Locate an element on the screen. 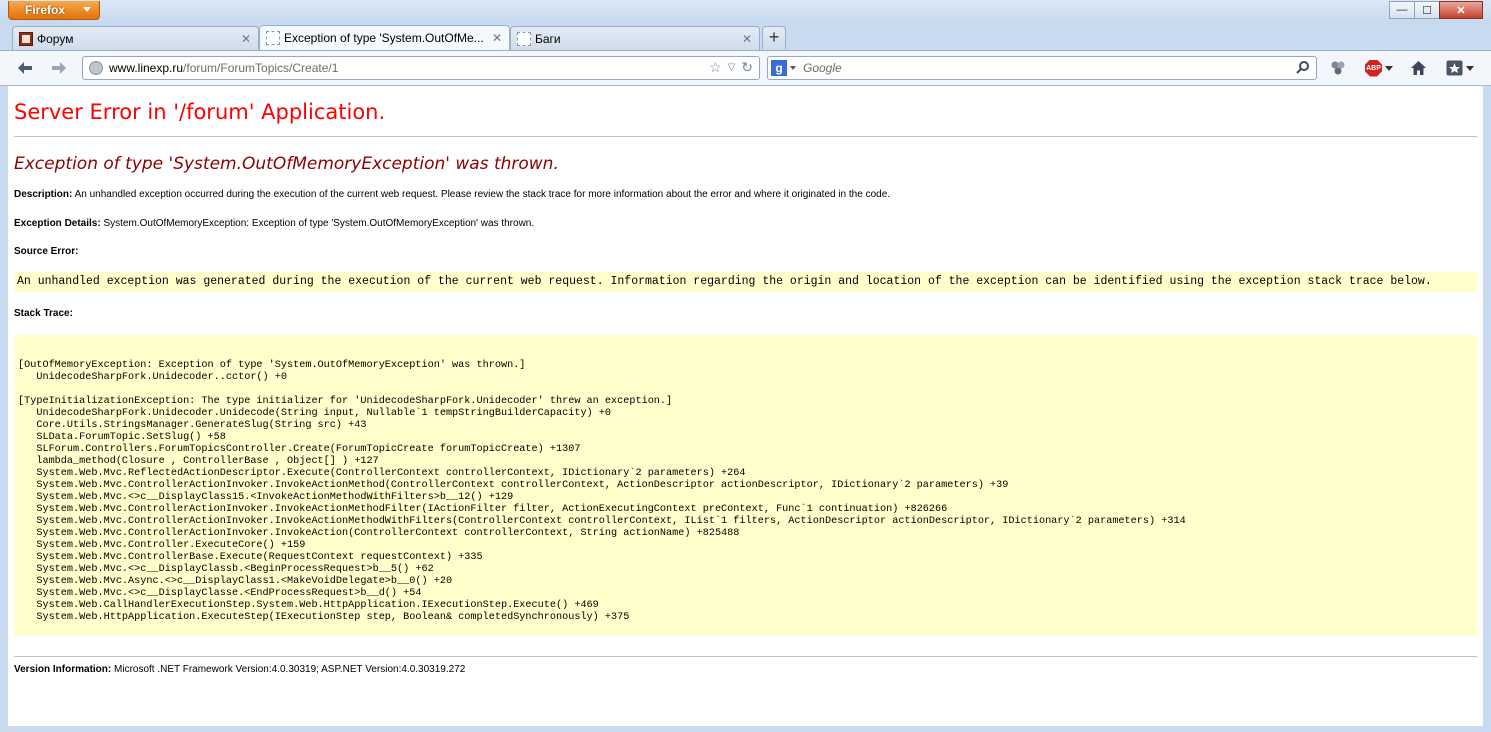 The height and width of the screenshot is (732, 1491). back-arrow-icon is located at coordinates (25, 68).